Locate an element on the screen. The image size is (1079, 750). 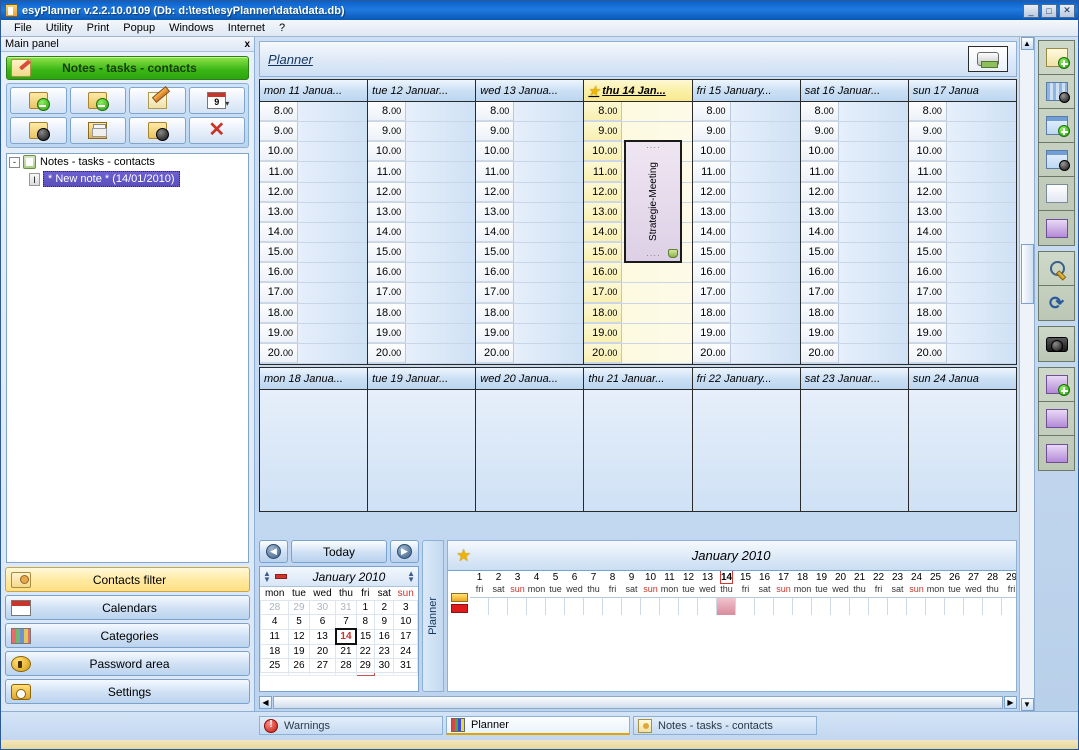
timeline-day-number: 3 is located at coordinates (517, 577).